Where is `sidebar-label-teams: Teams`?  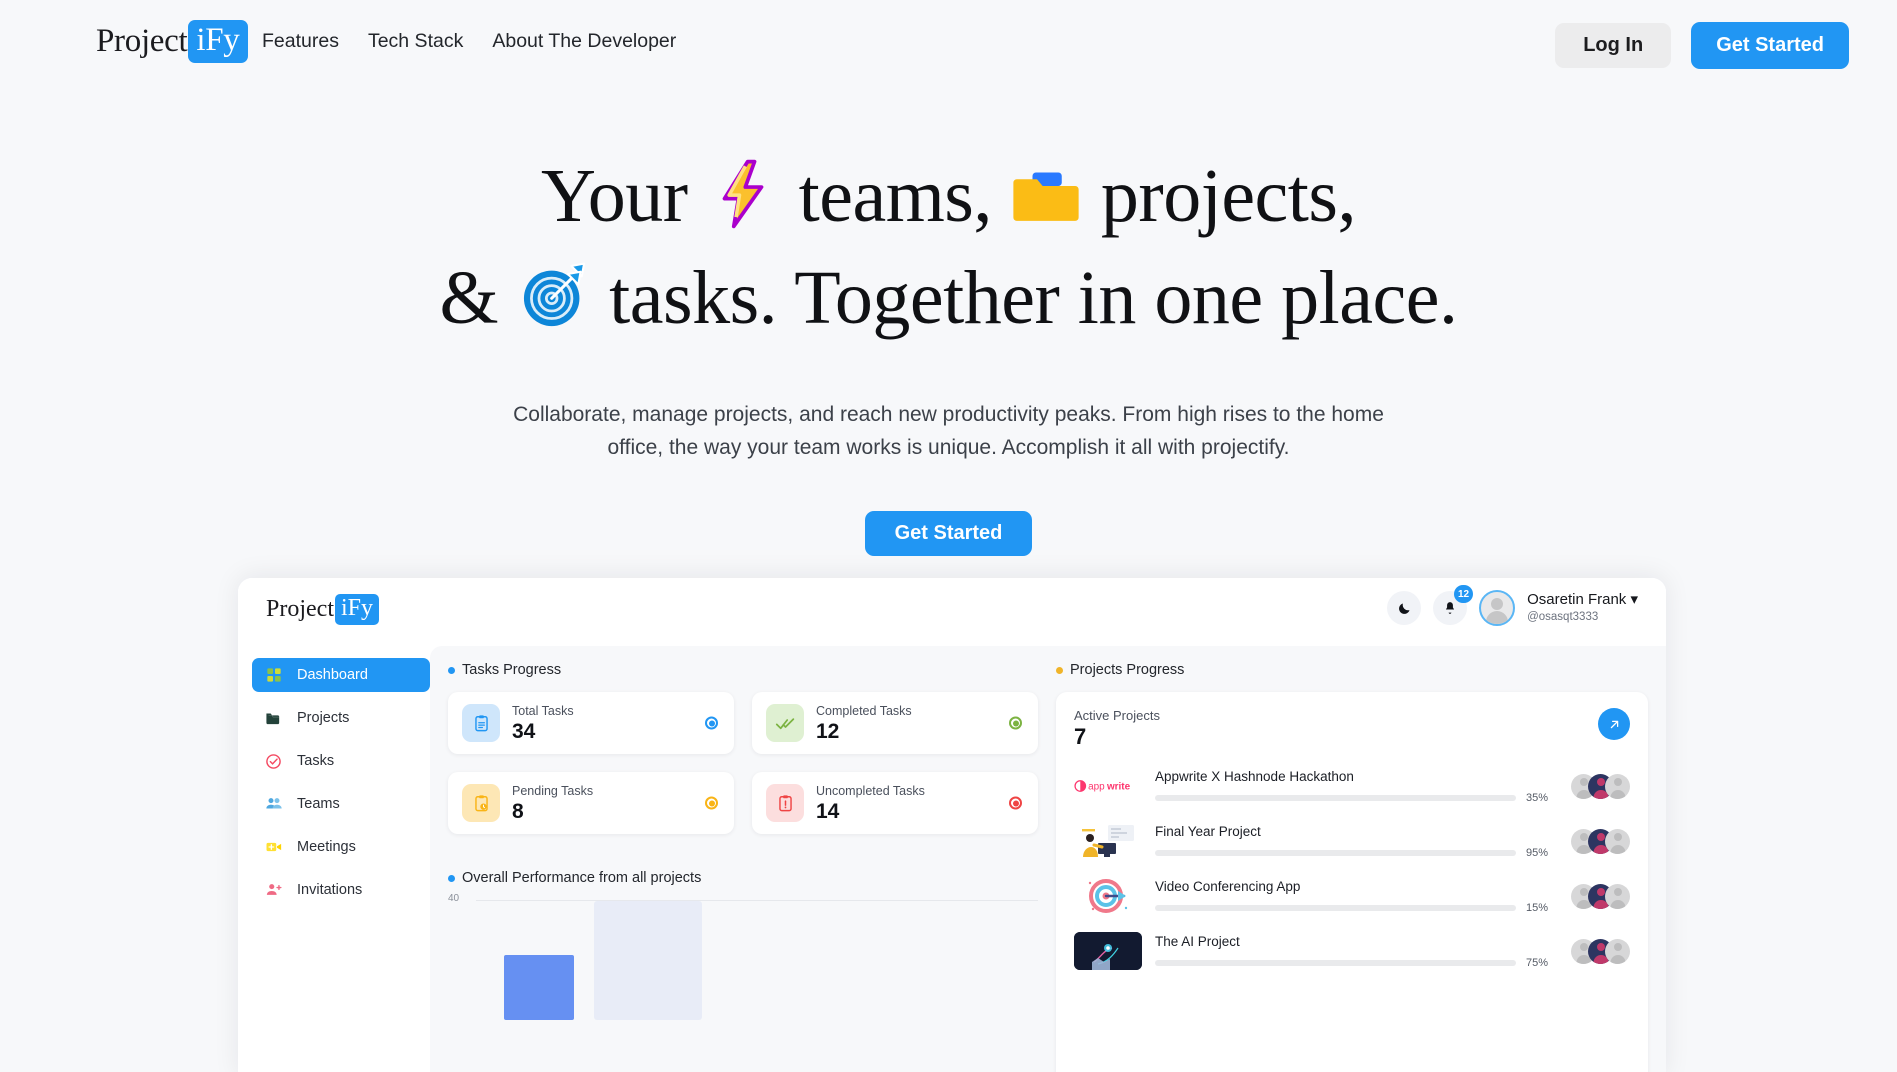 sidebar-label-teams: Teams is located at coordinates (318, 804).